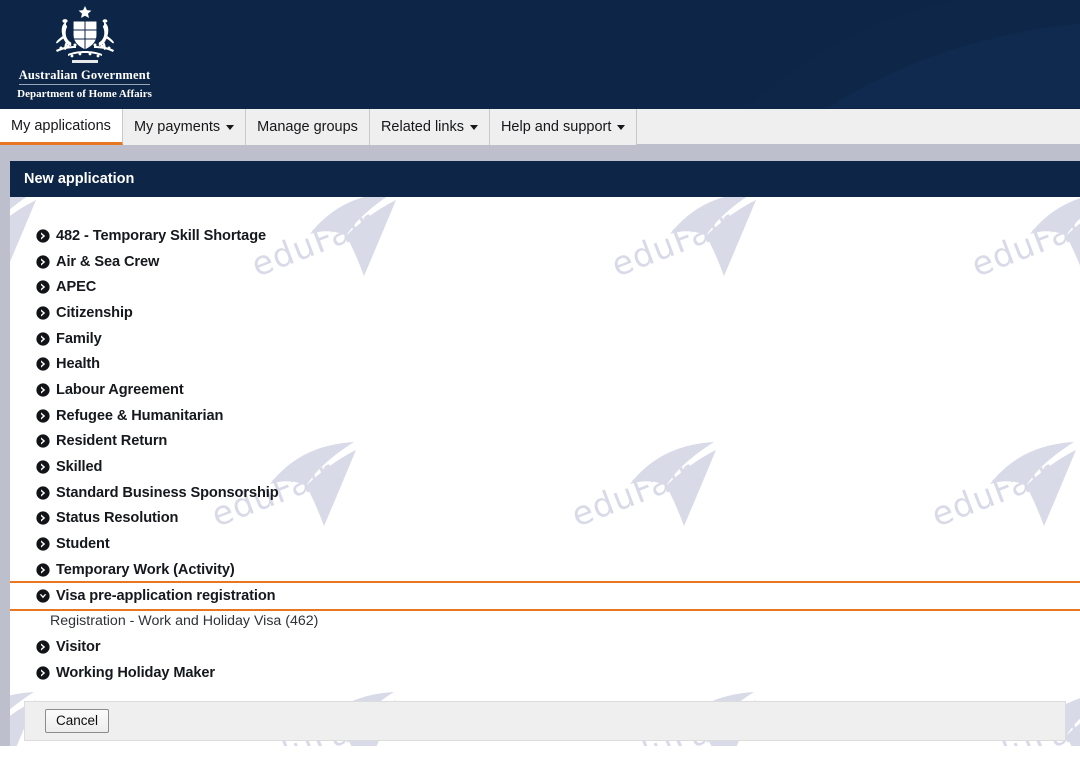 Image resolution: width=1080 pixels, height=768 pixels. Describe the element at coordinates (545, 519) in the screenshot. I see `category-row: Status Resolution` at that location.